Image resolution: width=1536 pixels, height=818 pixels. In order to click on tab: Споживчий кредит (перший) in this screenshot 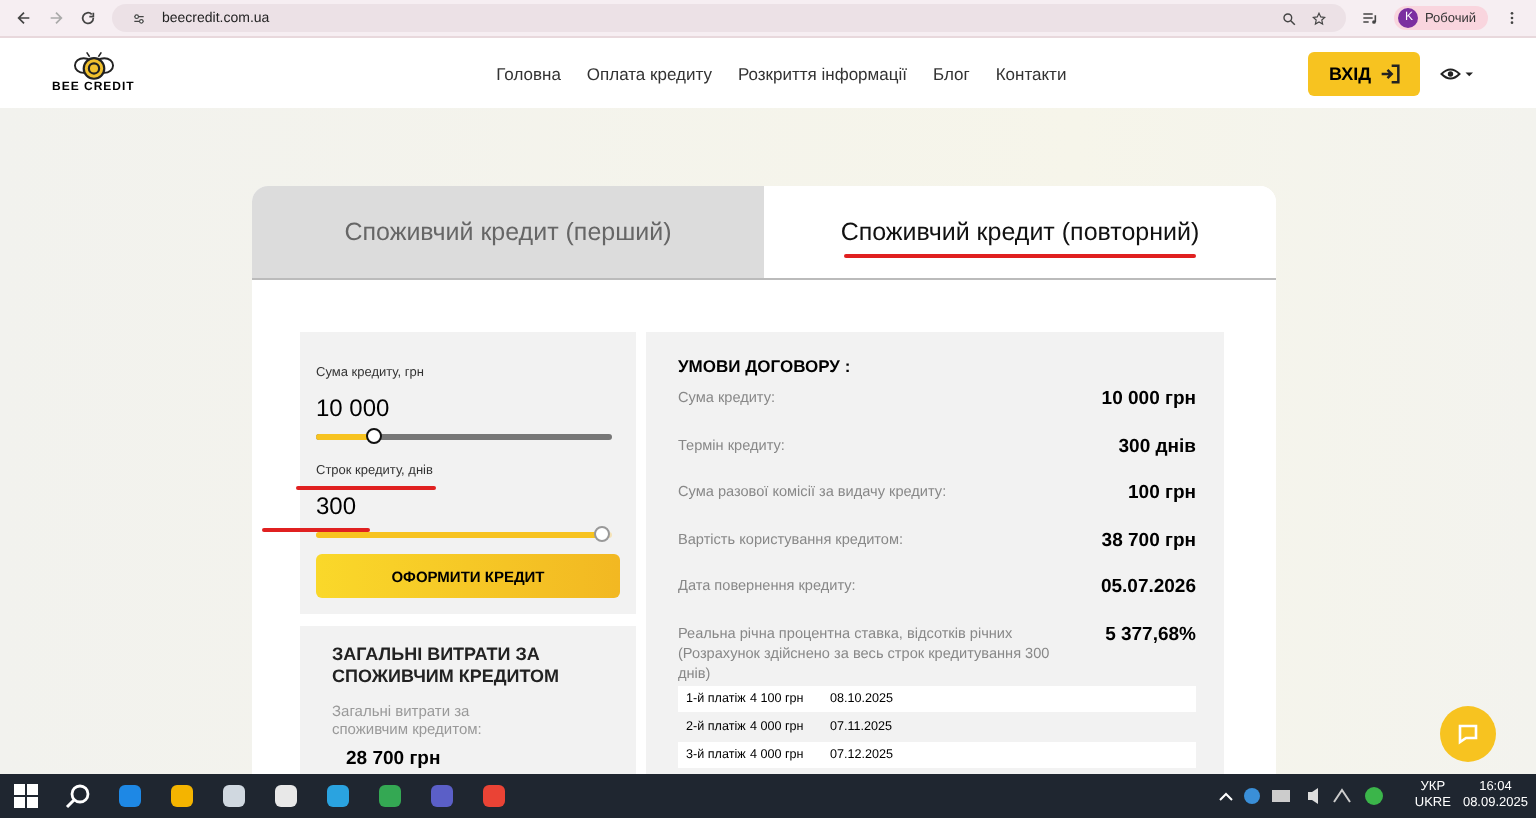, I will do `click(508, 232)`.